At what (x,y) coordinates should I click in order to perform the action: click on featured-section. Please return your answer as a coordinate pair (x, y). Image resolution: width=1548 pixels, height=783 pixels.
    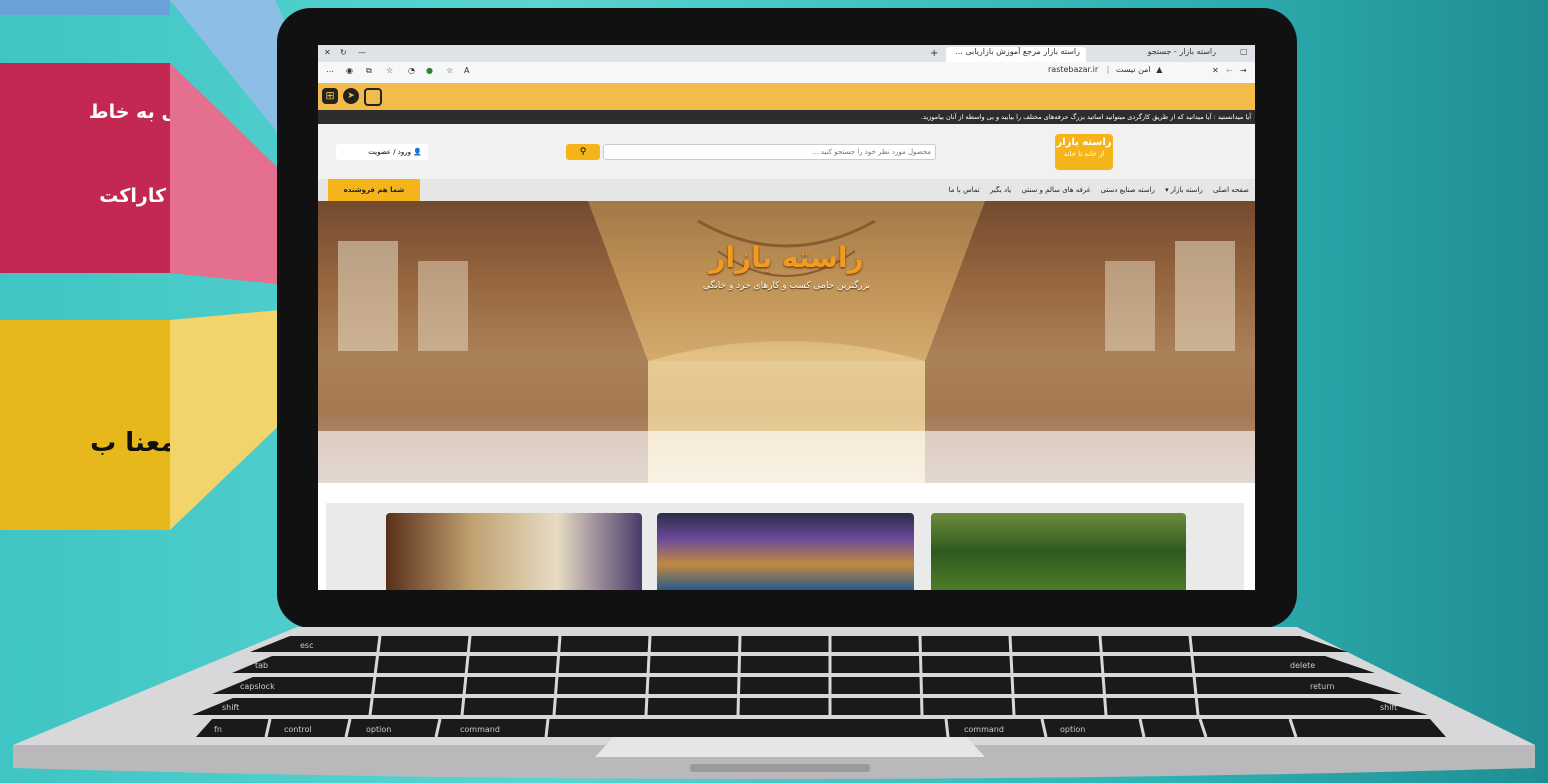
    Looking at the image, I should click on (786, 536).